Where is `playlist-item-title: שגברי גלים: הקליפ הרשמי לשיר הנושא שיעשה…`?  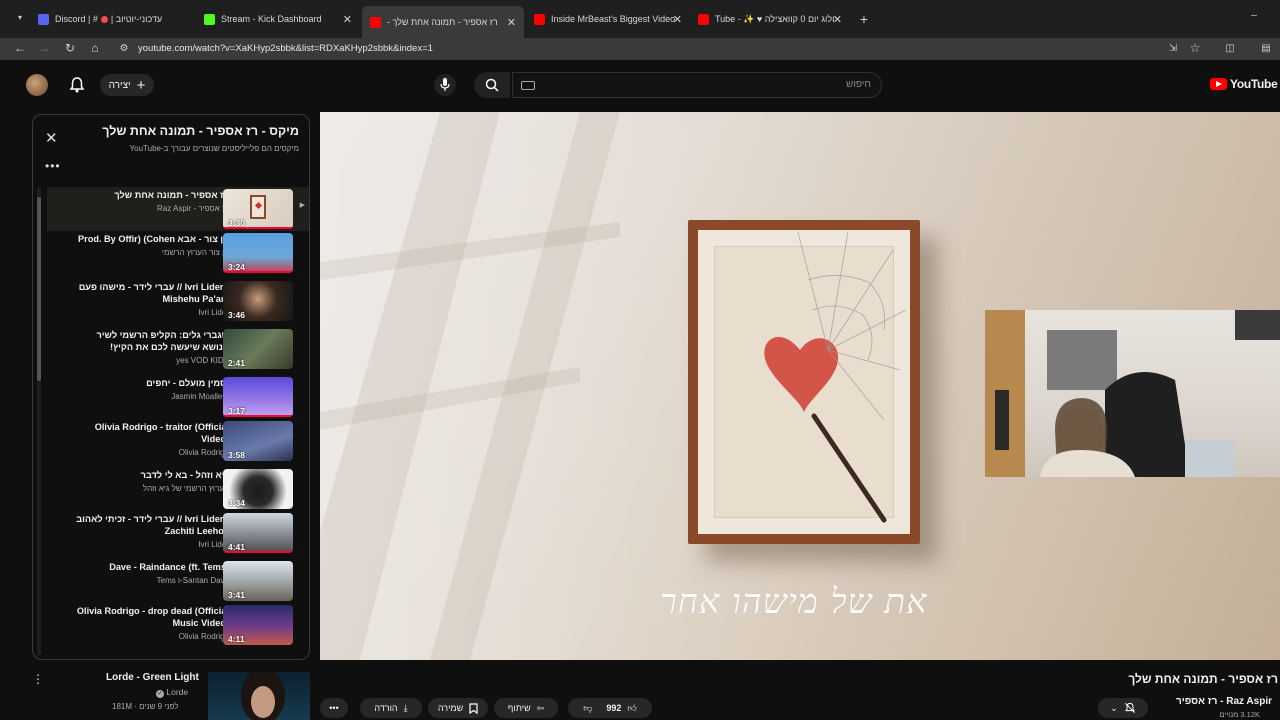
playlist-item-title: שגברי גלים: הקליפ הרשמי לשיר הנושא שיעשה… is located at coordinates (162, 341).